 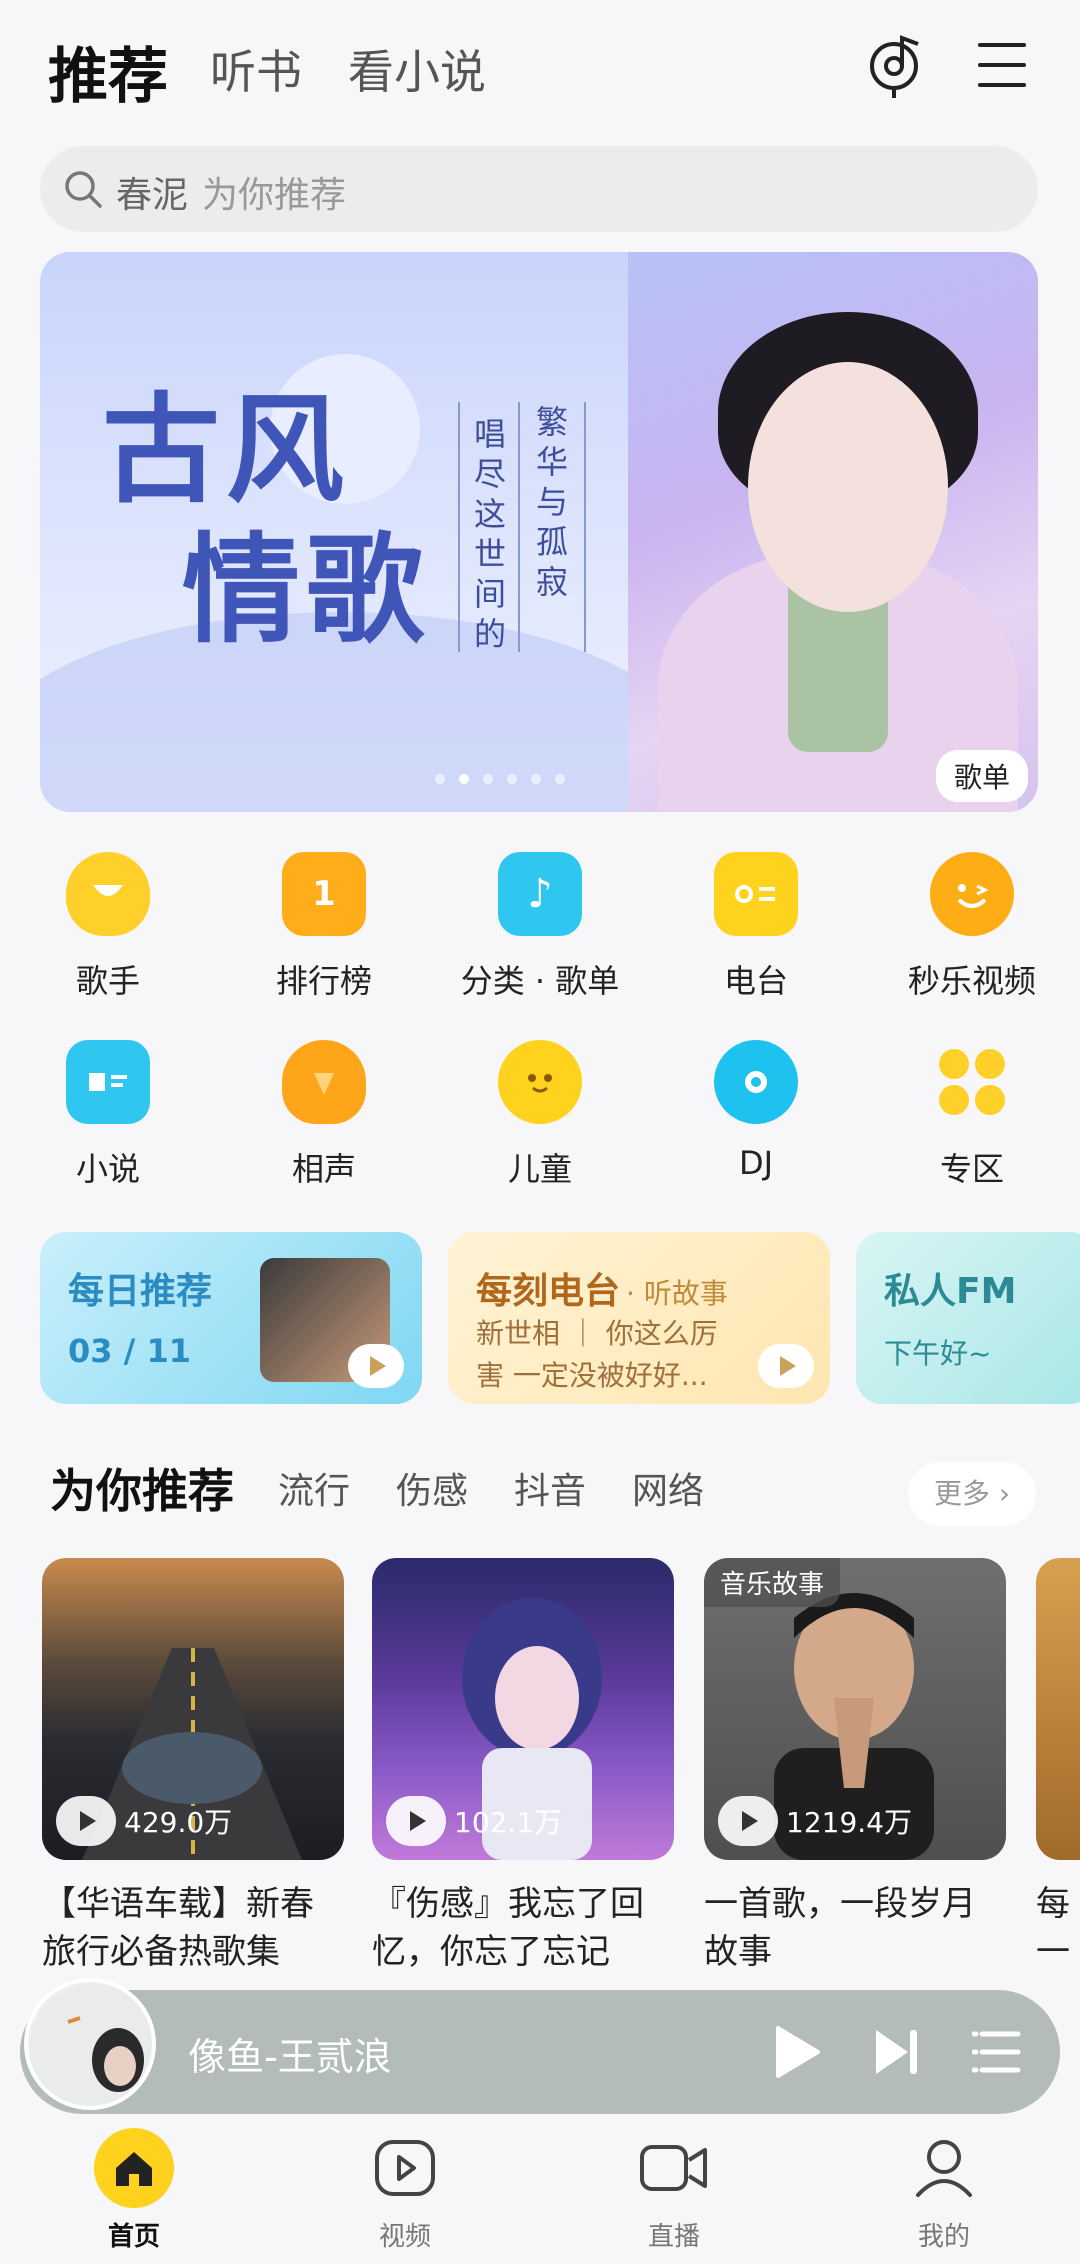 I want to click on radio-icon, so click(x=756, y=894).